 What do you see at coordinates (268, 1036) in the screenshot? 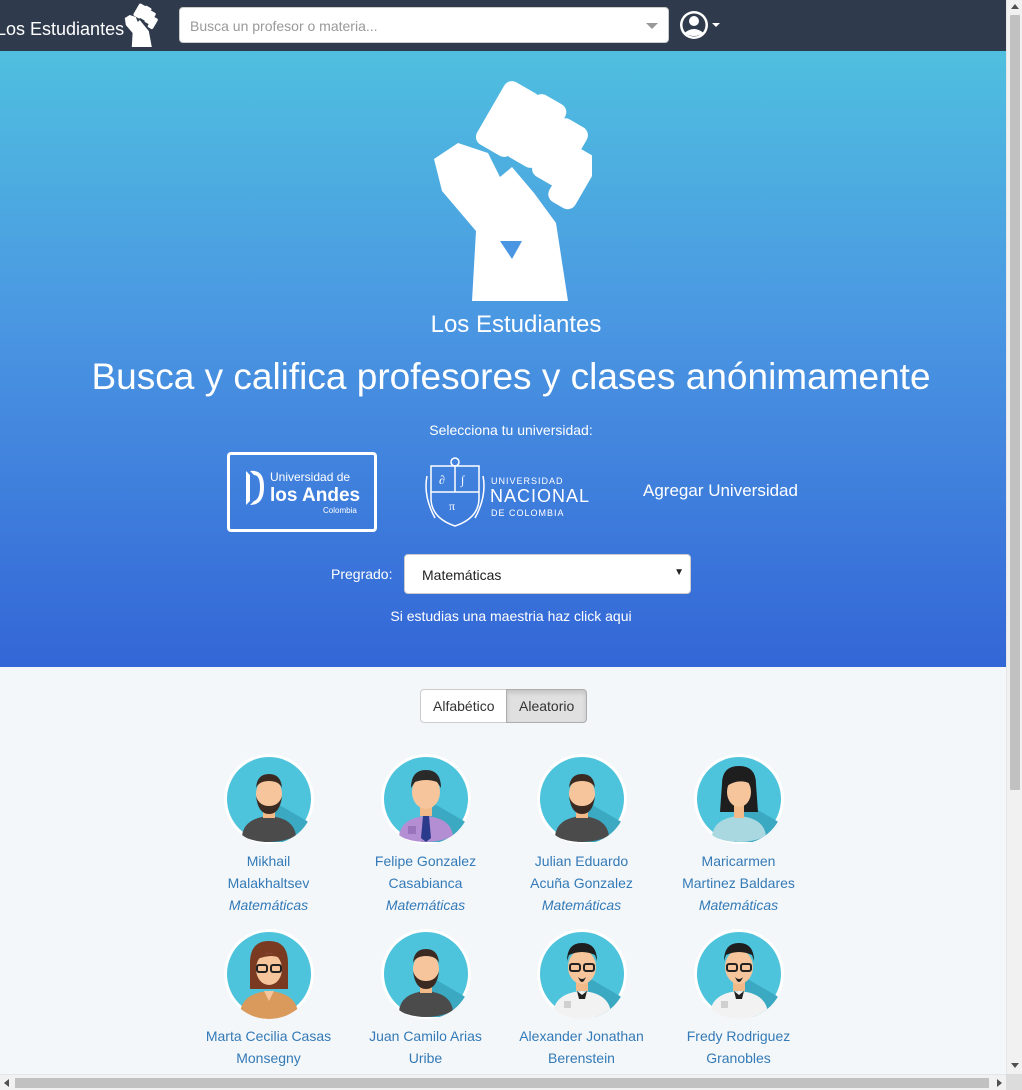
I see `professor-name: Marta Cecilia Casas` at bounding box center [268, 1036].